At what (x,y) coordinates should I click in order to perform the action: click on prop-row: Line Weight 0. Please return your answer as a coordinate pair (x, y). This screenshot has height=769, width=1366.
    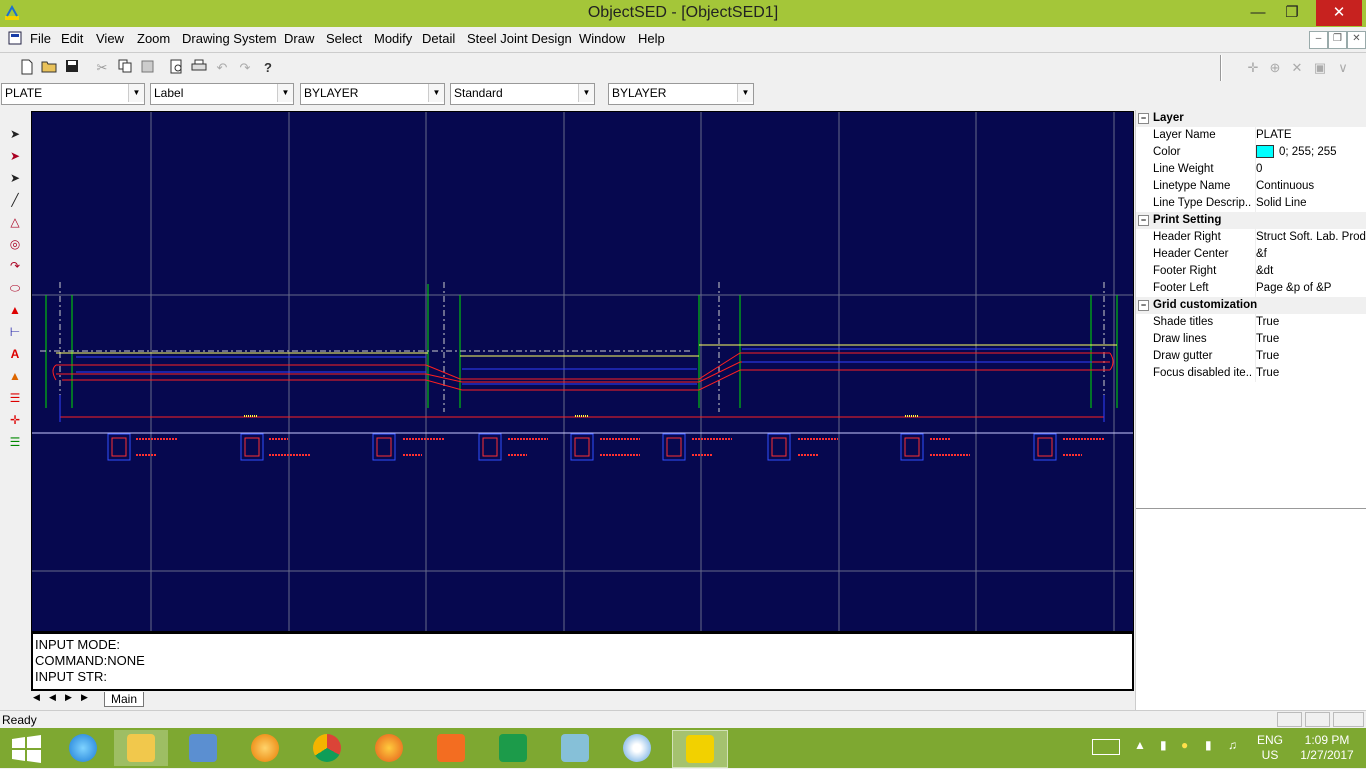
    Looking at the image, I should click on (1251, 169).